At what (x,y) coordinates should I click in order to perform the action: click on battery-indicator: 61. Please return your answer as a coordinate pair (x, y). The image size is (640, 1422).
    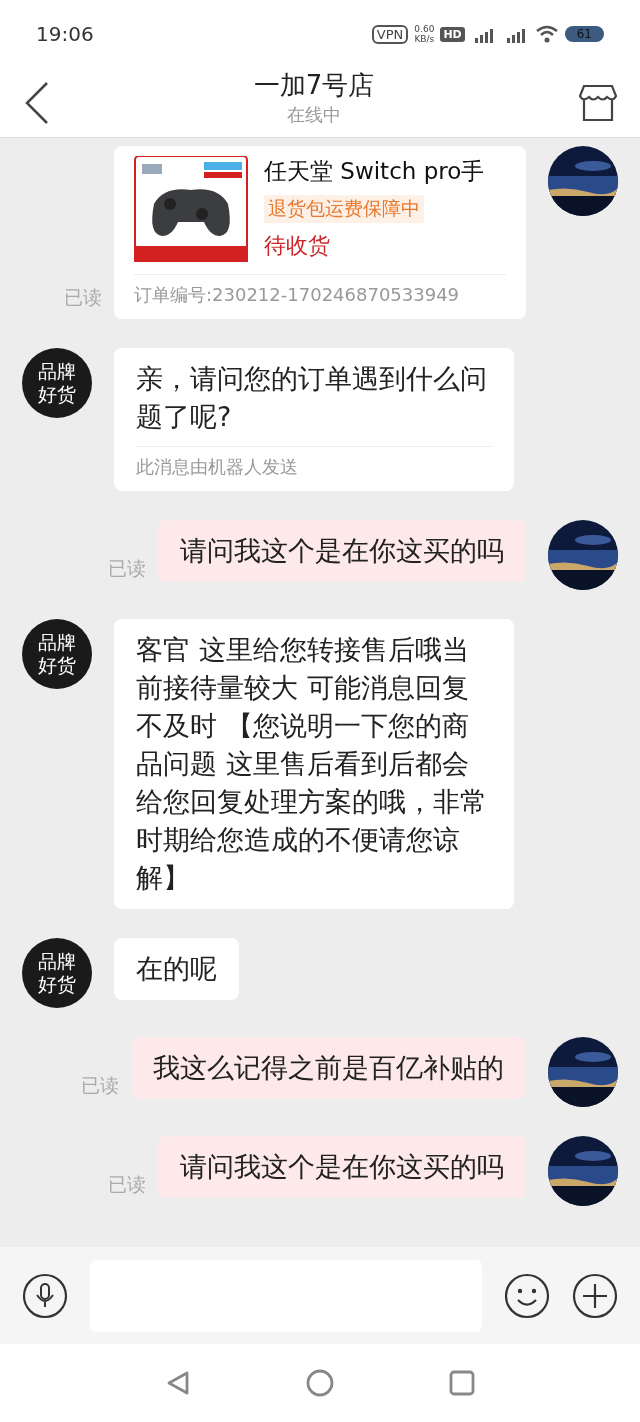
    Looking at the image, I should click on (584, 34).